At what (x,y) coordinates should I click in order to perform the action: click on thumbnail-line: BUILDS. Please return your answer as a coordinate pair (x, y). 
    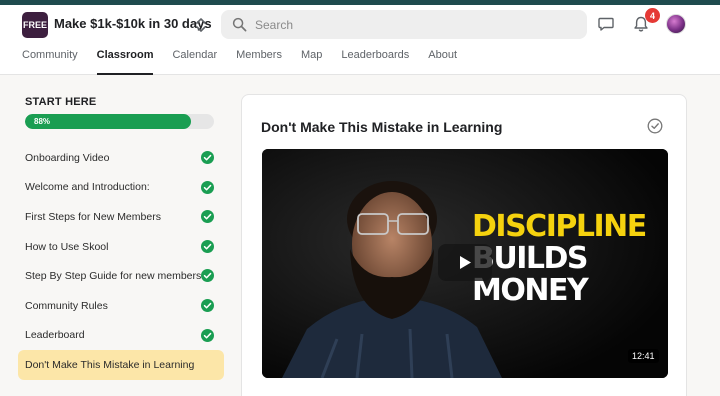
    Looking at the image, I should click on (530, 258).